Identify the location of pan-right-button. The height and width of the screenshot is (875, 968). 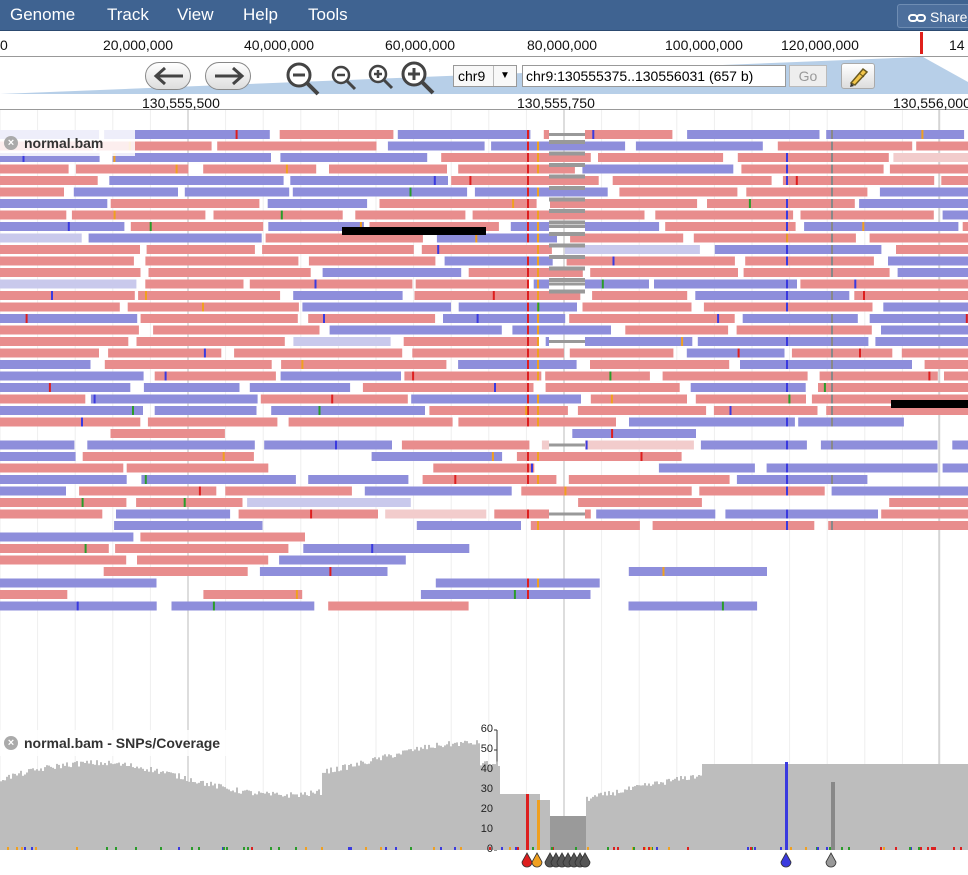
(228, 76).